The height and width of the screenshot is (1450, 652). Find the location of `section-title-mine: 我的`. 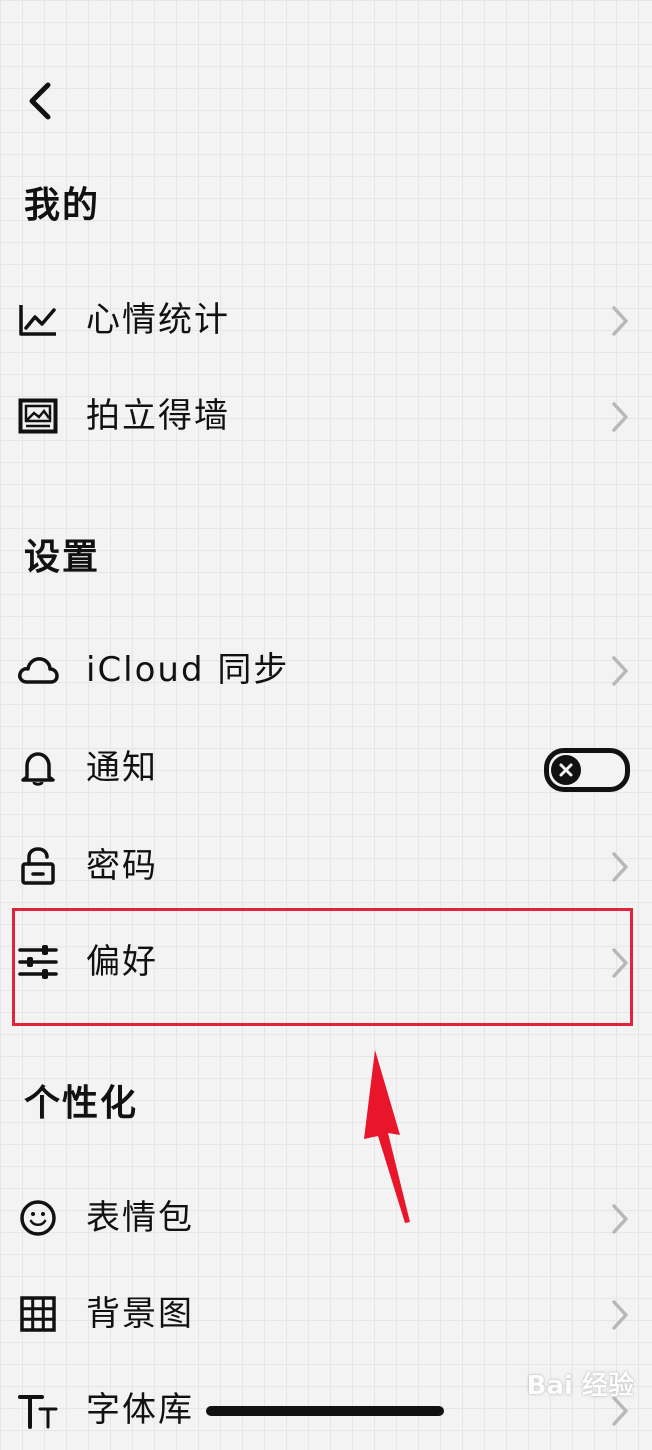

section-title-mine: 我的 is located at coordinates (62, 205).